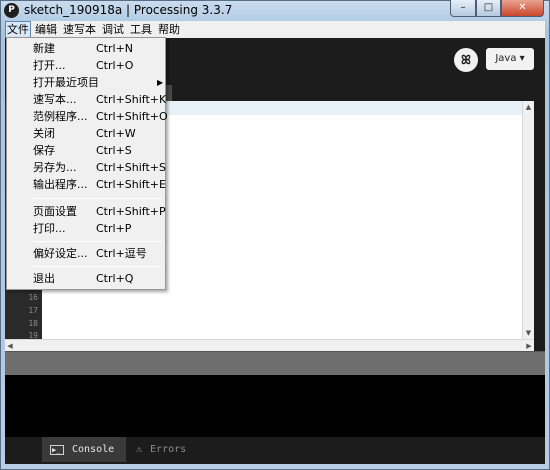 The width and height of the screenshot is (550, 470). What do you see at coordinates (86, 48) in the screenshot?
I see `menu-item-new: 新建 Ctrl+N` at bounding box center [86, 48].